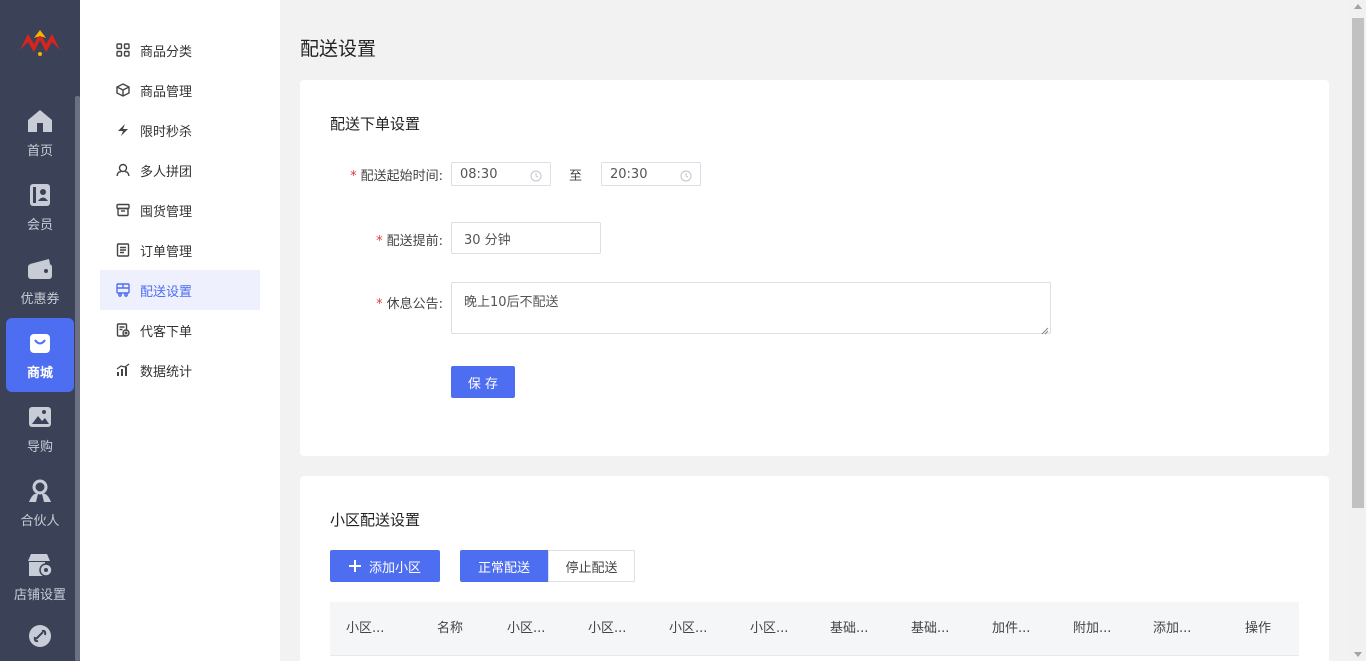 This screenshot has height=661, width=1366. I want to click on proxy-order-icon, so click(123, 330).